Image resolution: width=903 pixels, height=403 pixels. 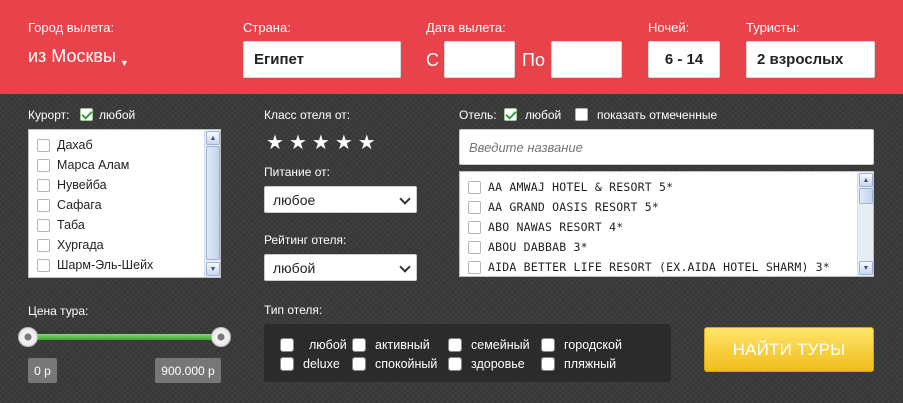 I want to click on list-item: Шарм-Эль-Шейх, so click(x=128, y=265).